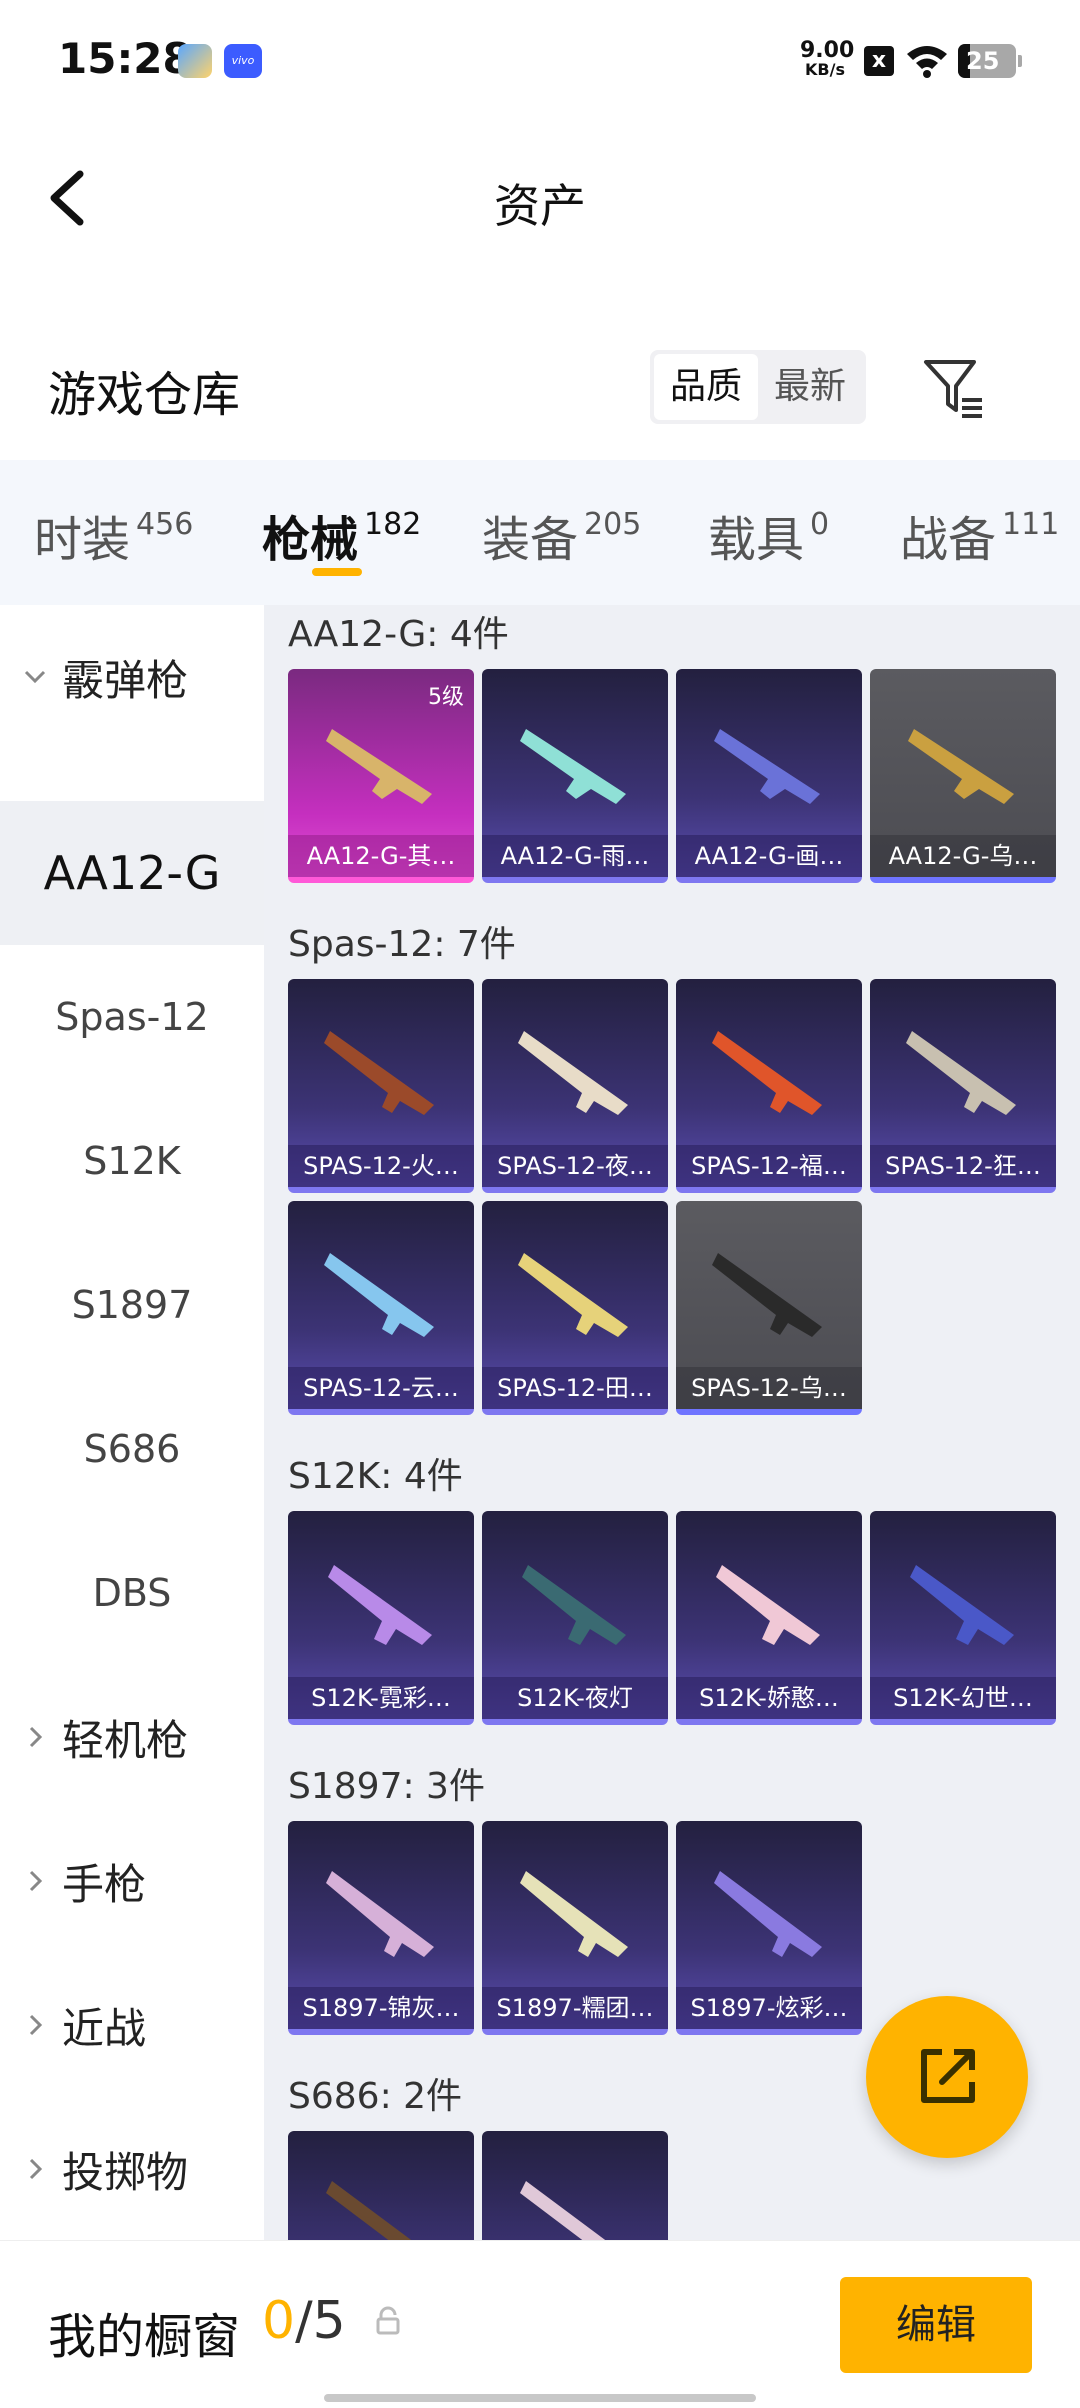 The height and width of the screenshot is (2408, 1080). I want to click on category-tabs: 时装 456 枪械 182 装备 205 载具 0 战备 111, so click(540, 532).